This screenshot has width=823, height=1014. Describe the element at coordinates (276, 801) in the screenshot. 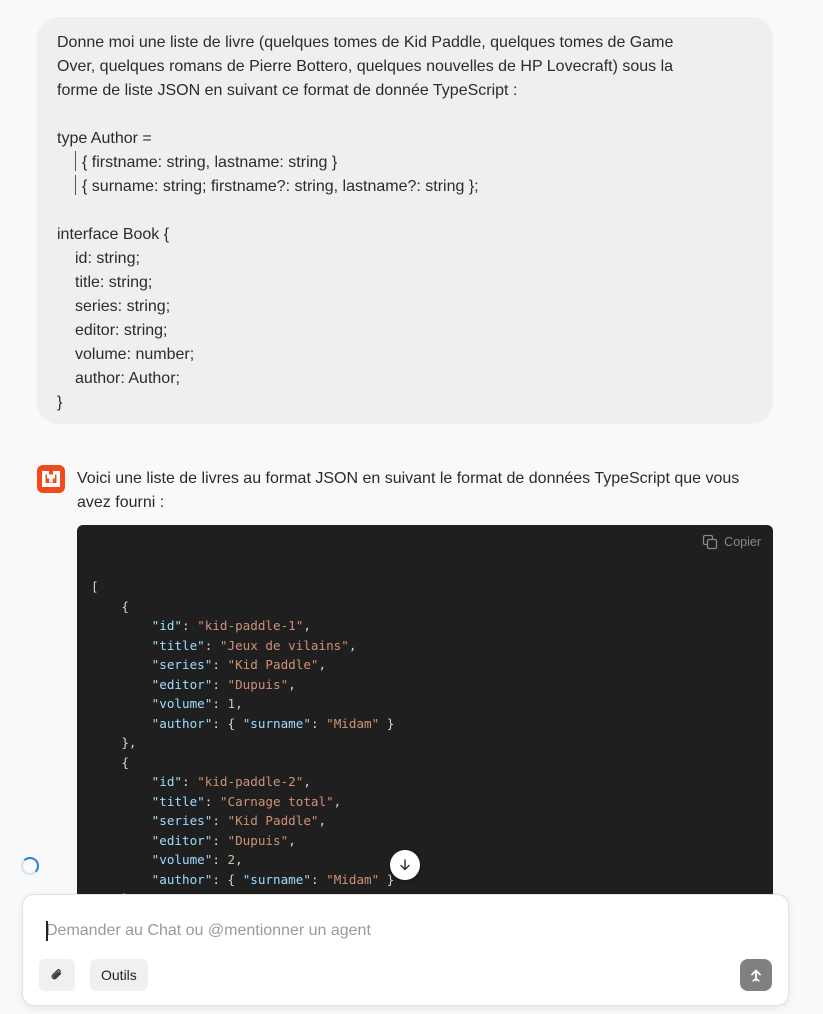

I see `code-string: "Carnage total"` at that location.